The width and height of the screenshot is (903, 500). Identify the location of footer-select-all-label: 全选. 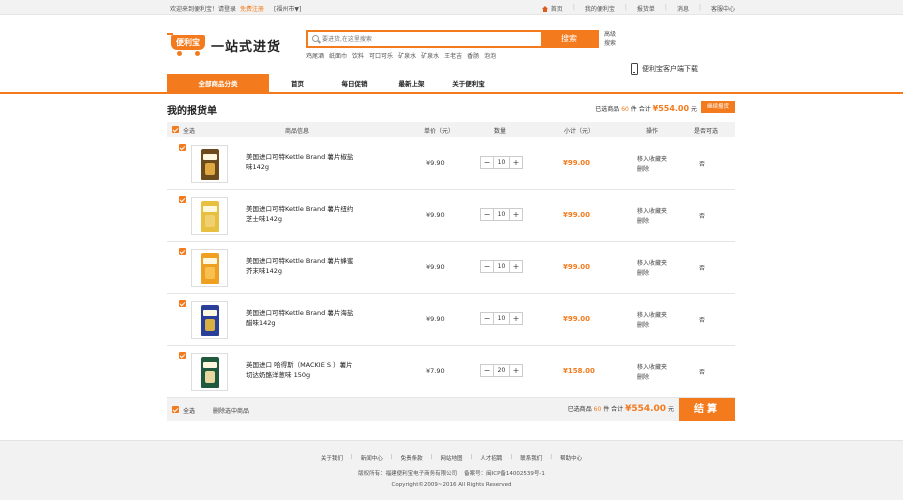
(189, 411).